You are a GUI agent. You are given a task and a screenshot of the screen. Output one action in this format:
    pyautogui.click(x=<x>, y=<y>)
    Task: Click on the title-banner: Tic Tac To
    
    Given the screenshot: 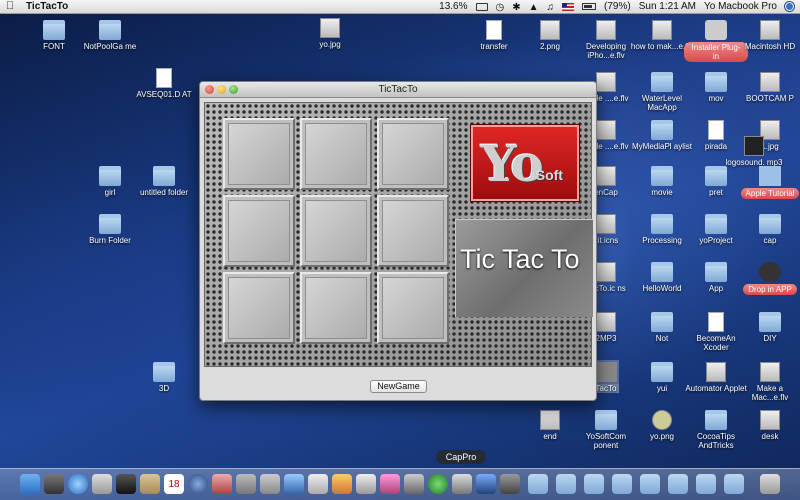 What is the action you would take?
    pyautogui.click(x=524, y=268)
    